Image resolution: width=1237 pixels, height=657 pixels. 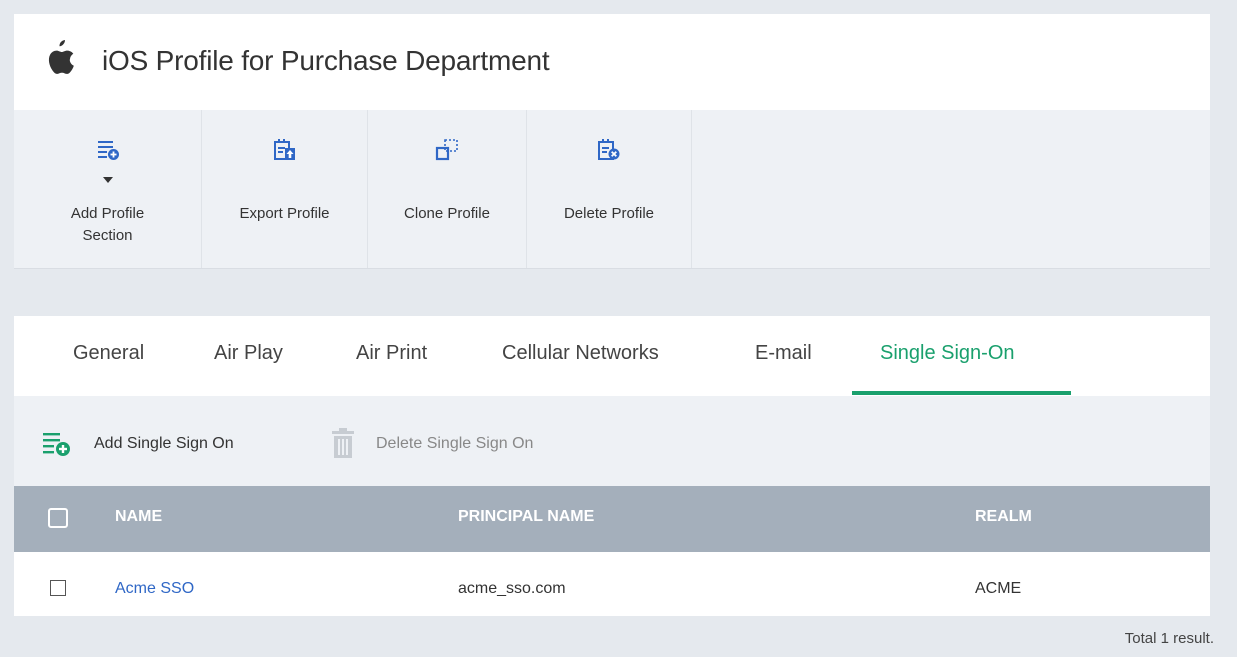 What do you see at coordinates (1003, 517) in the screenshot?
I see `column-header-realm: REALM` at bounding box center [1003, 517].